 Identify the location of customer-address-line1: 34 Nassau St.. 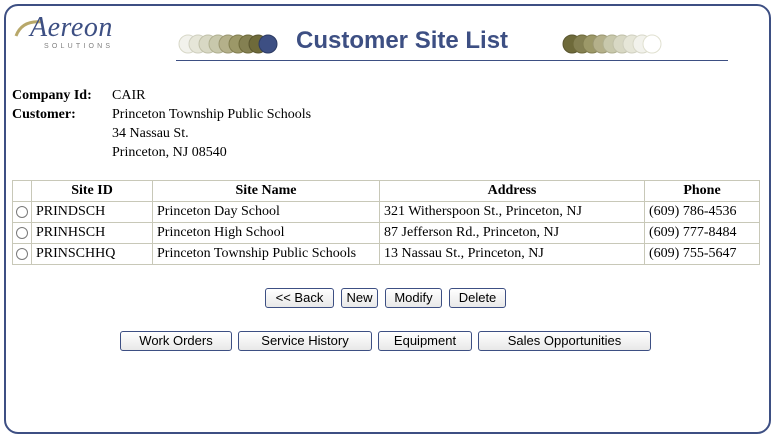
(150, 133).